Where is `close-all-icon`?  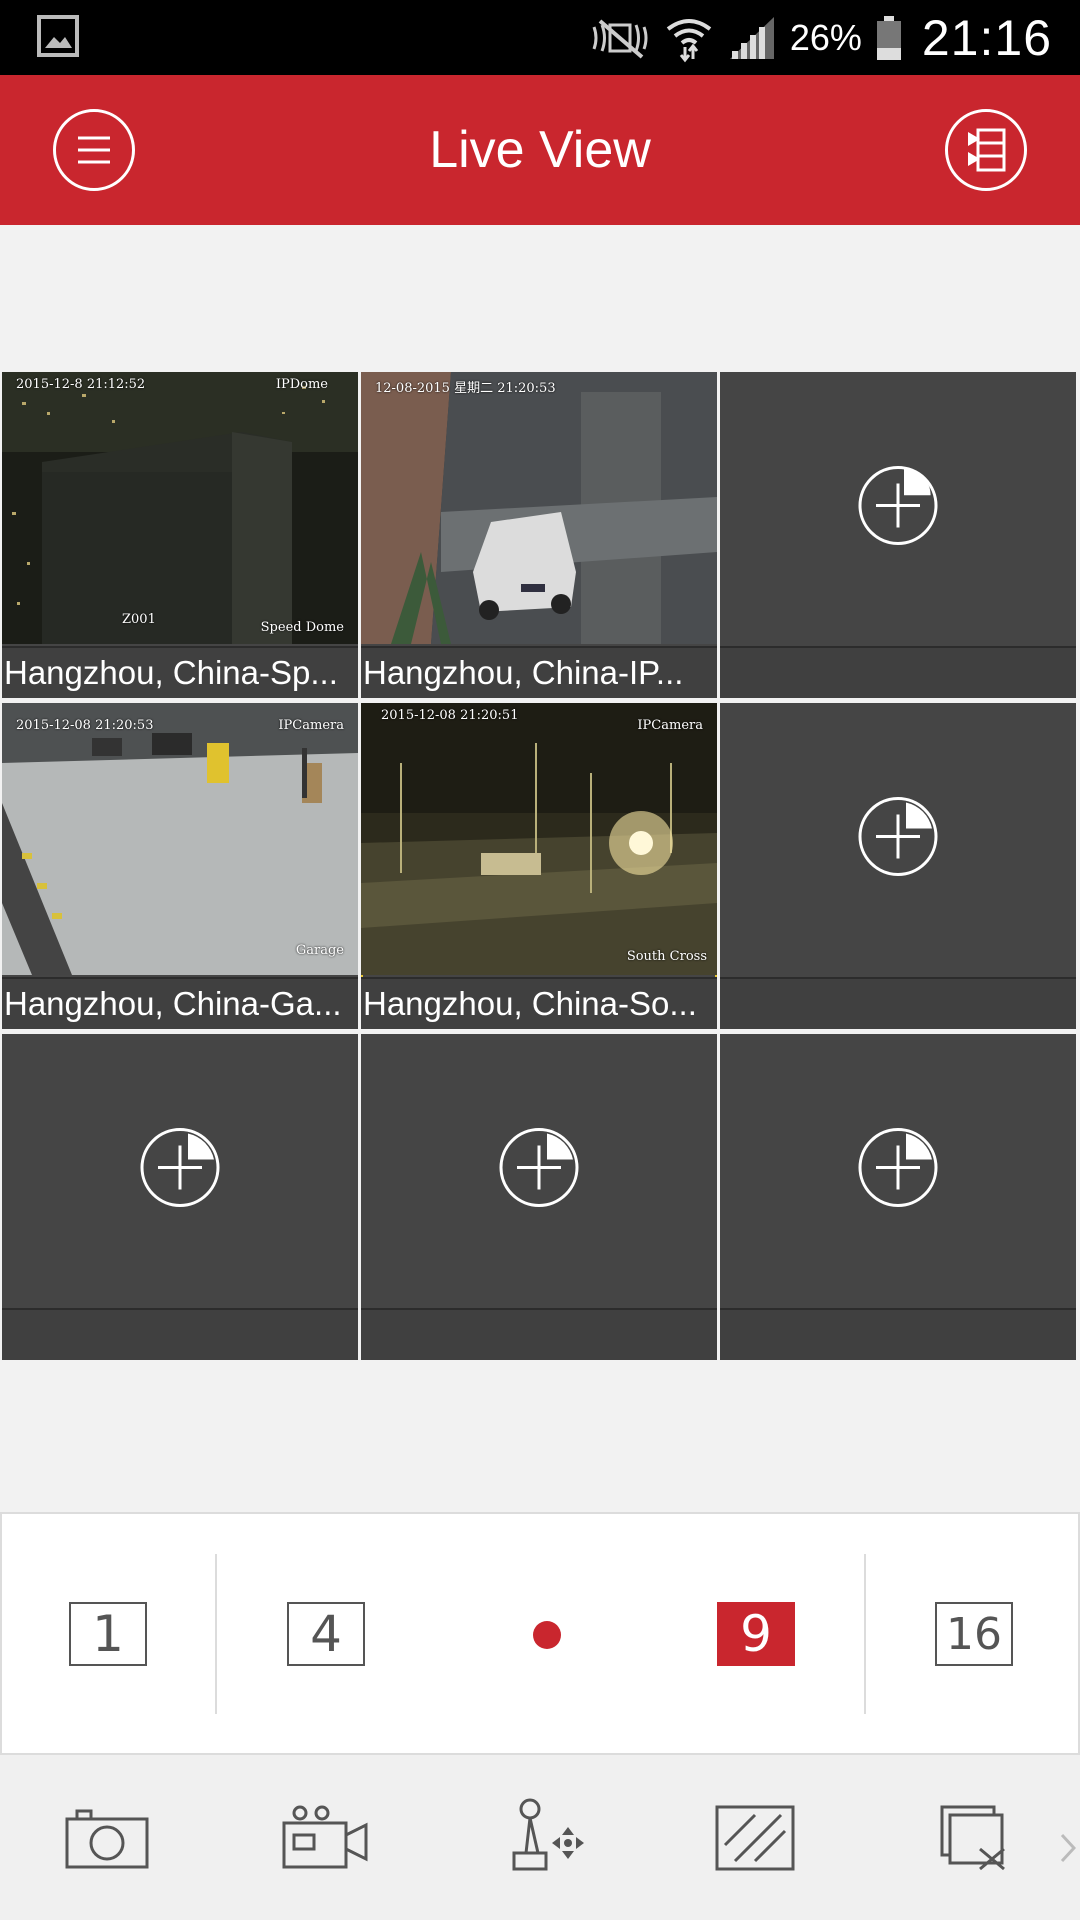 close-all-icon is located at coordinates (972, 1838).